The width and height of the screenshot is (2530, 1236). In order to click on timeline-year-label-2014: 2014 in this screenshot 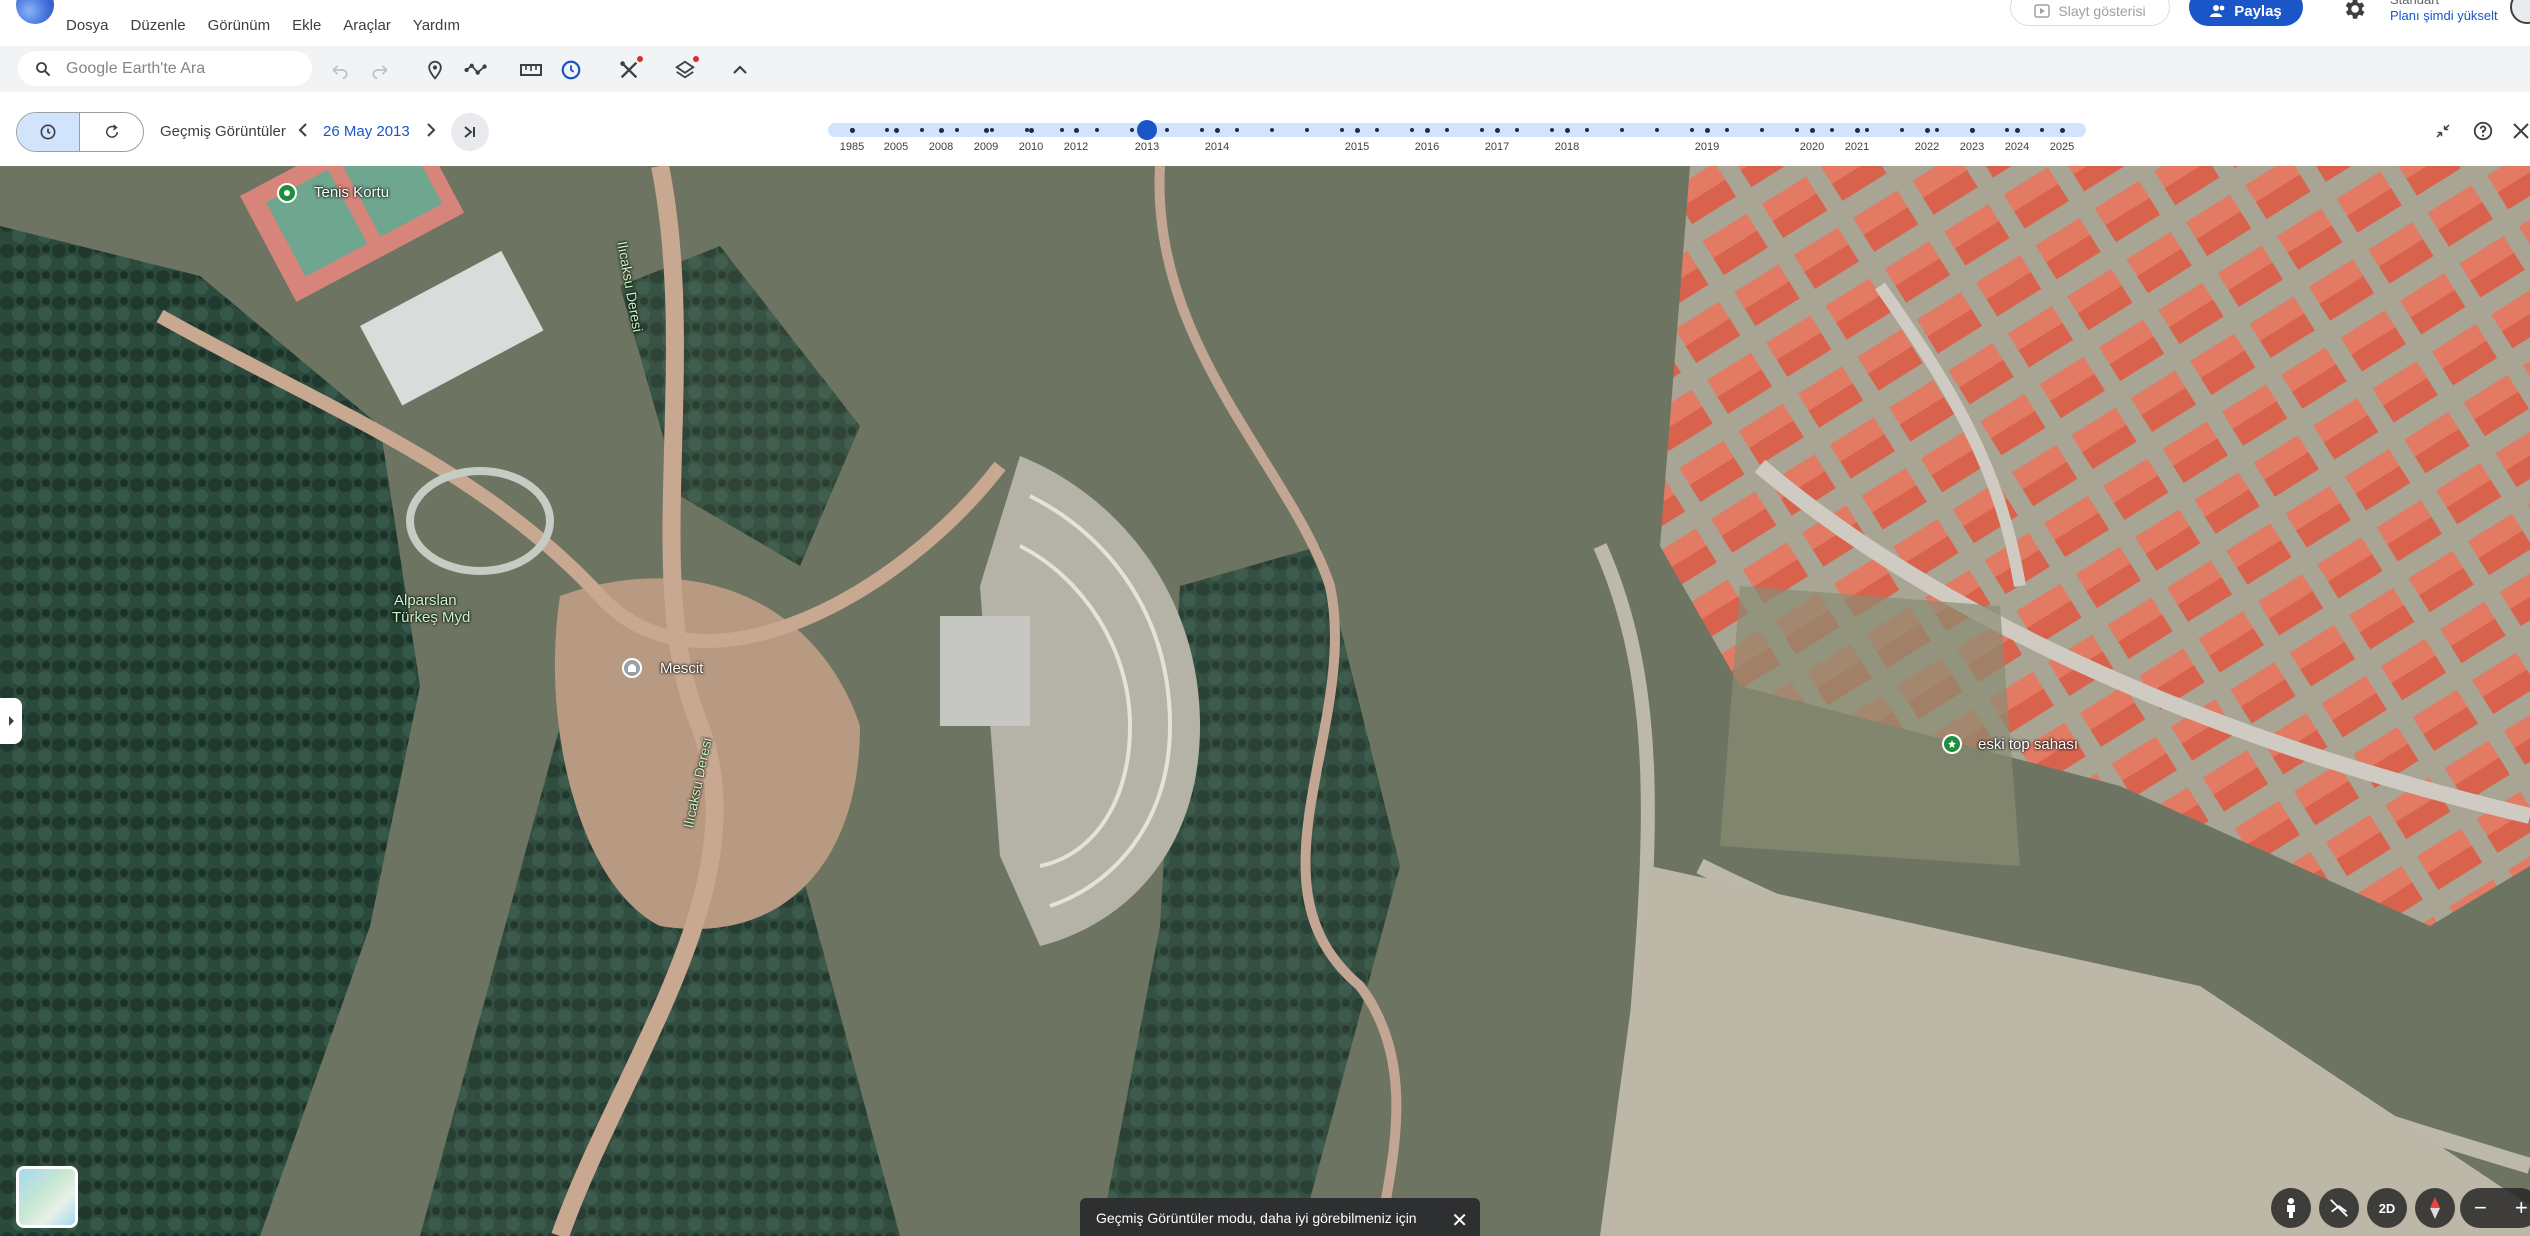, I will do `click(1217, 147)`.